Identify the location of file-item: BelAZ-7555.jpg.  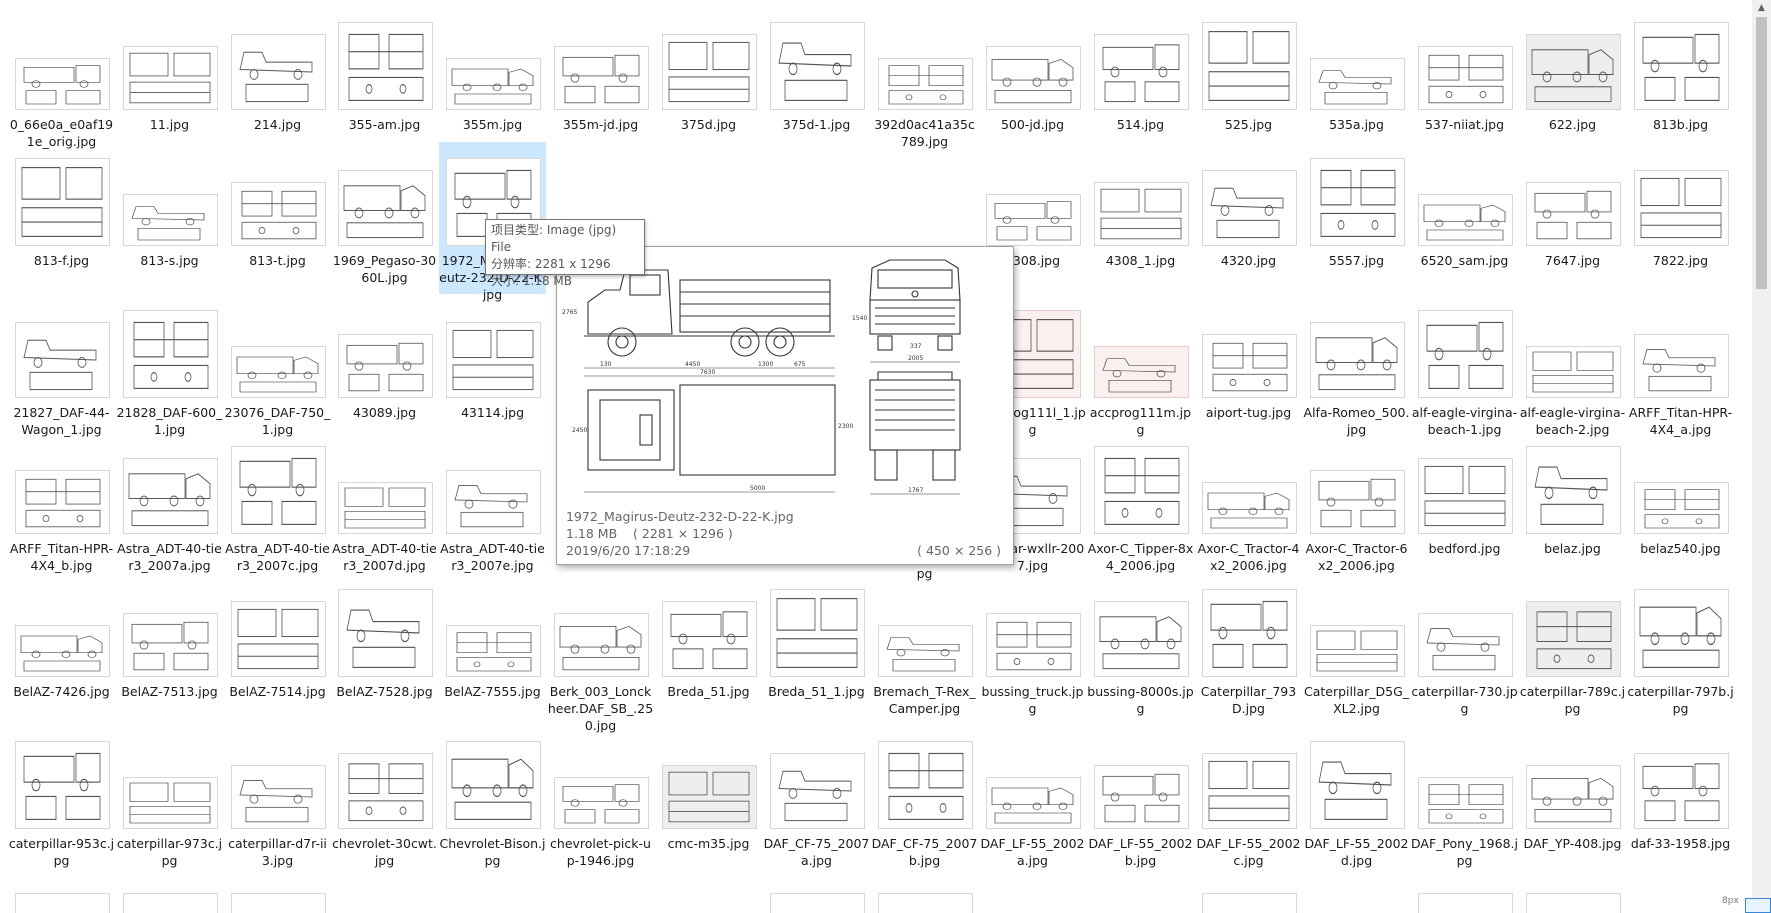
(492, 639).